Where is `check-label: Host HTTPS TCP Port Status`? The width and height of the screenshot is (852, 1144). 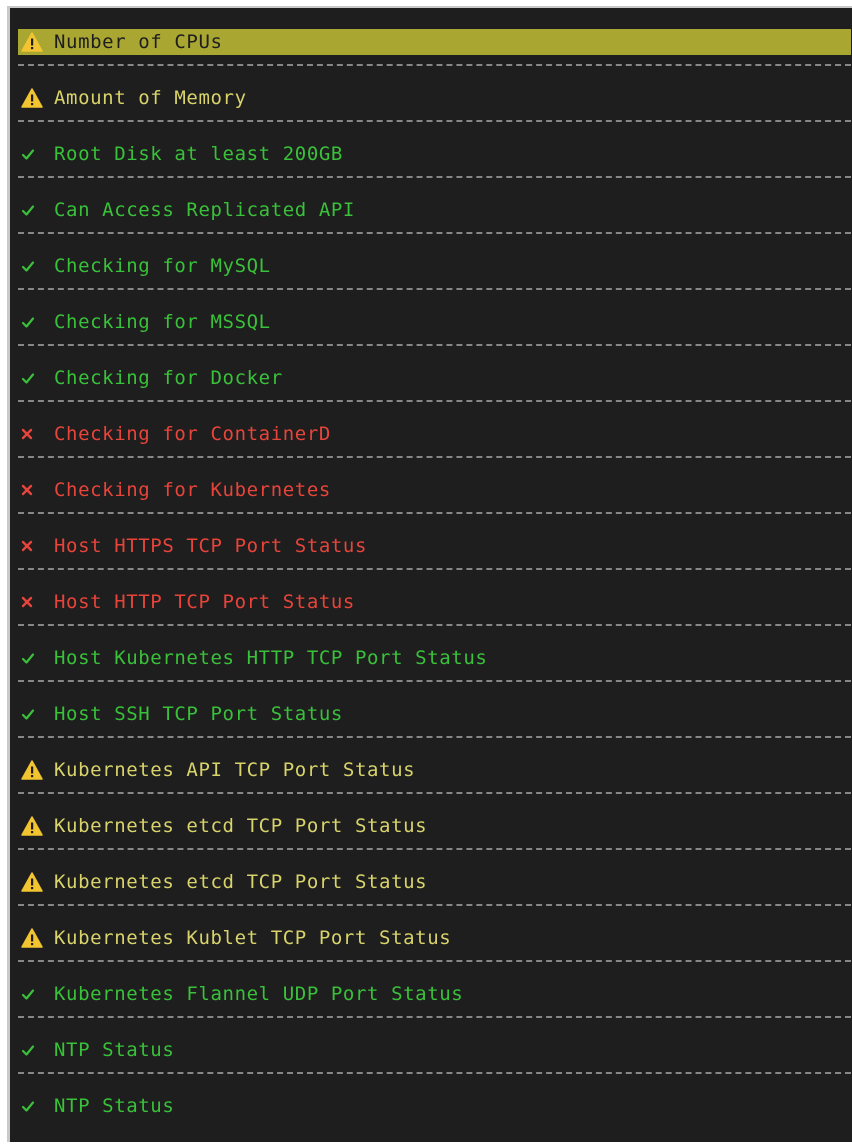 check-label: Host HTTPS TCP Port Status is located at coordinates (211, 546).